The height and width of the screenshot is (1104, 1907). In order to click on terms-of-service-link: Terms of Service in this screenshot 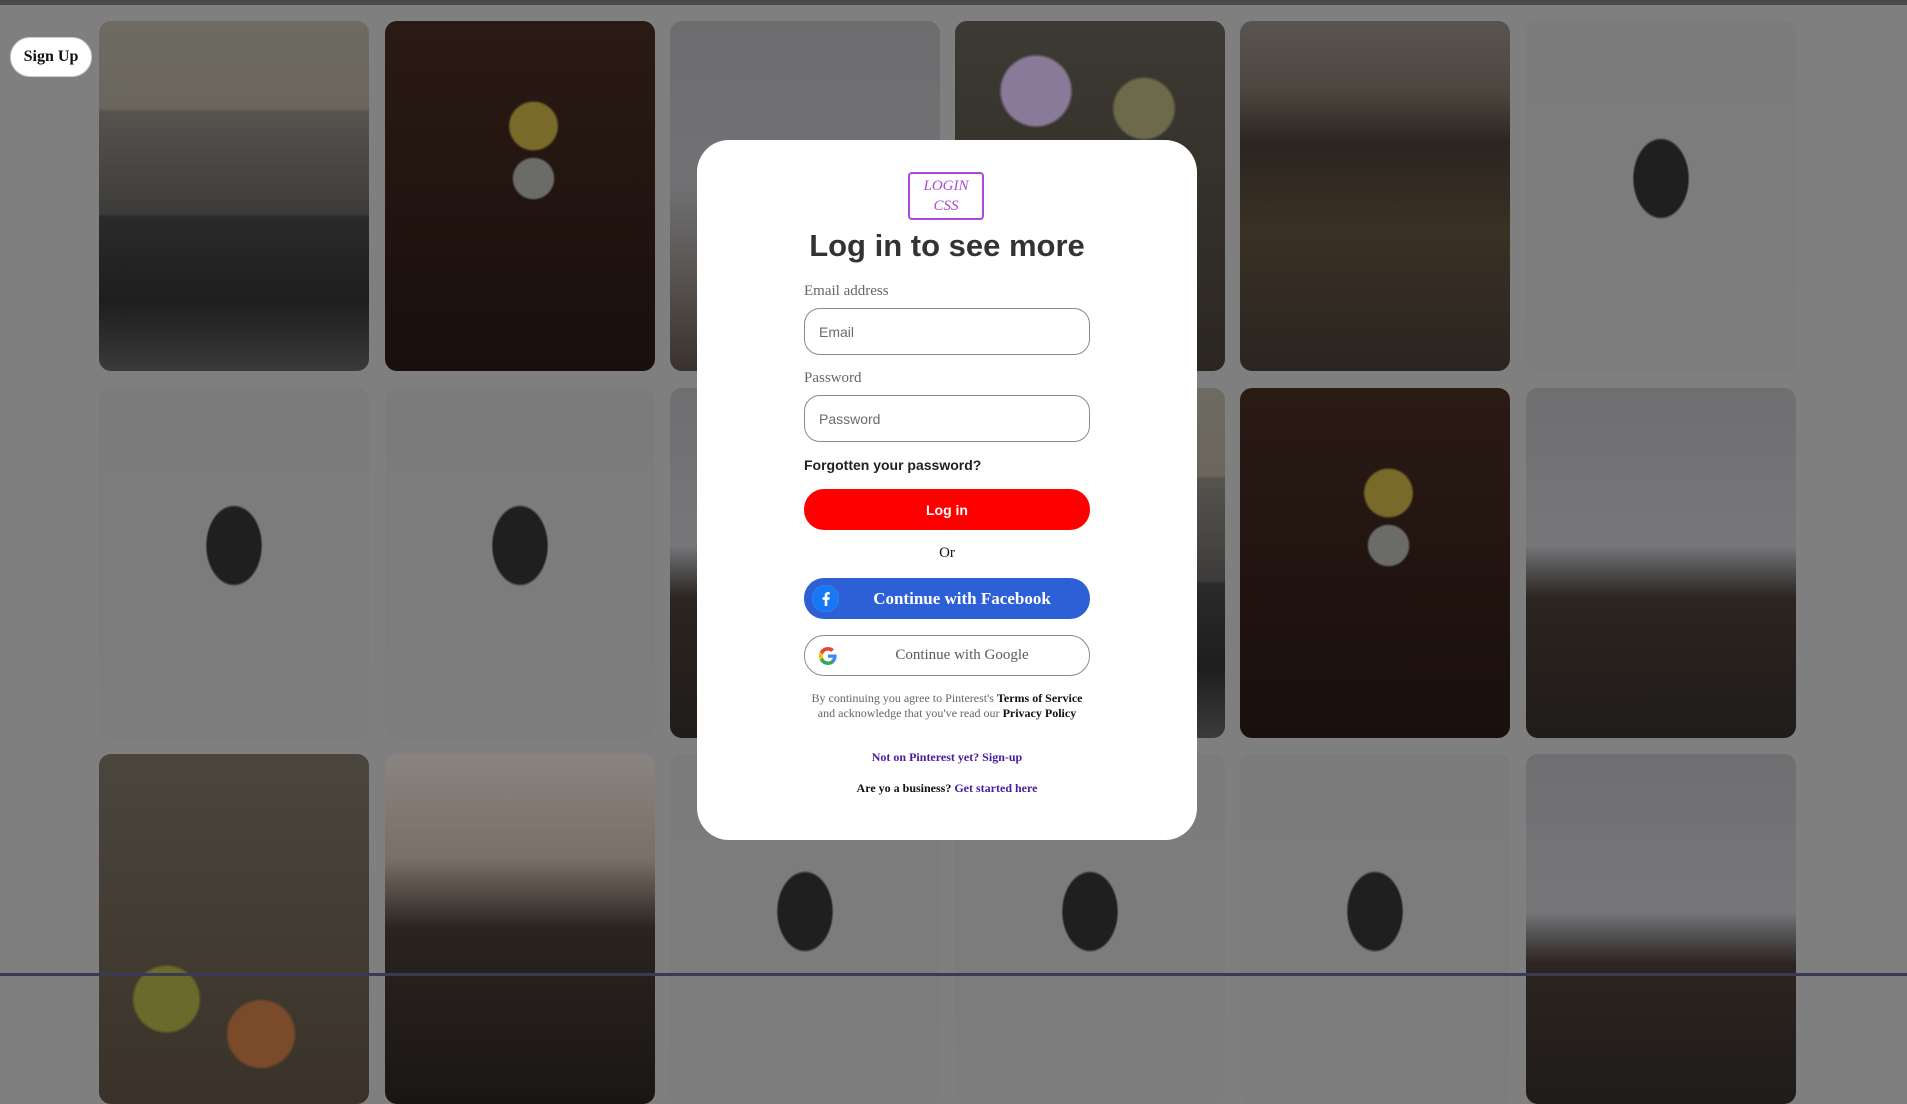, I will do `click(1040, 698)`.